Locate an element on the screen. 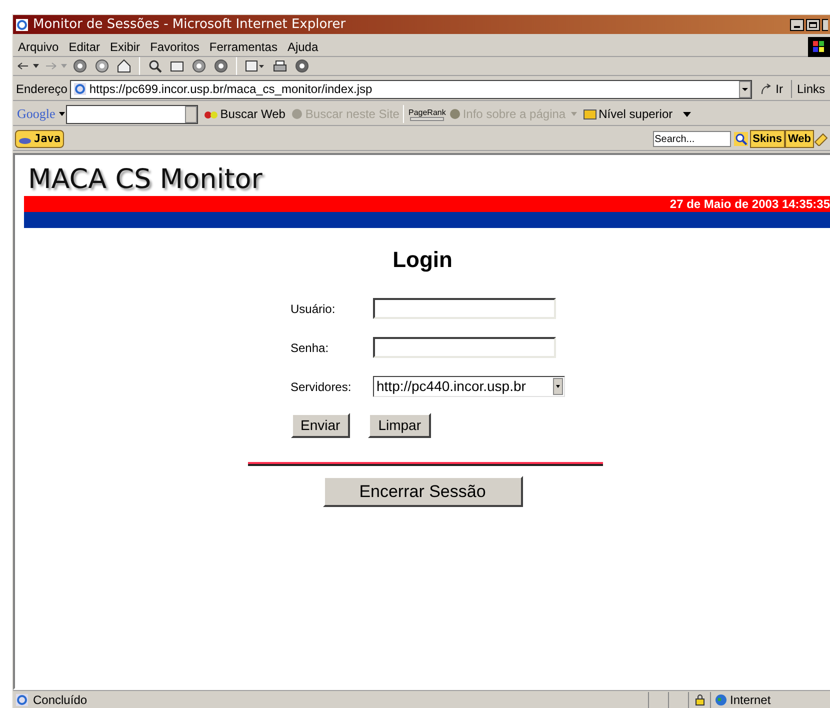  menu-item: Editar is located at coordinates (85, 47).